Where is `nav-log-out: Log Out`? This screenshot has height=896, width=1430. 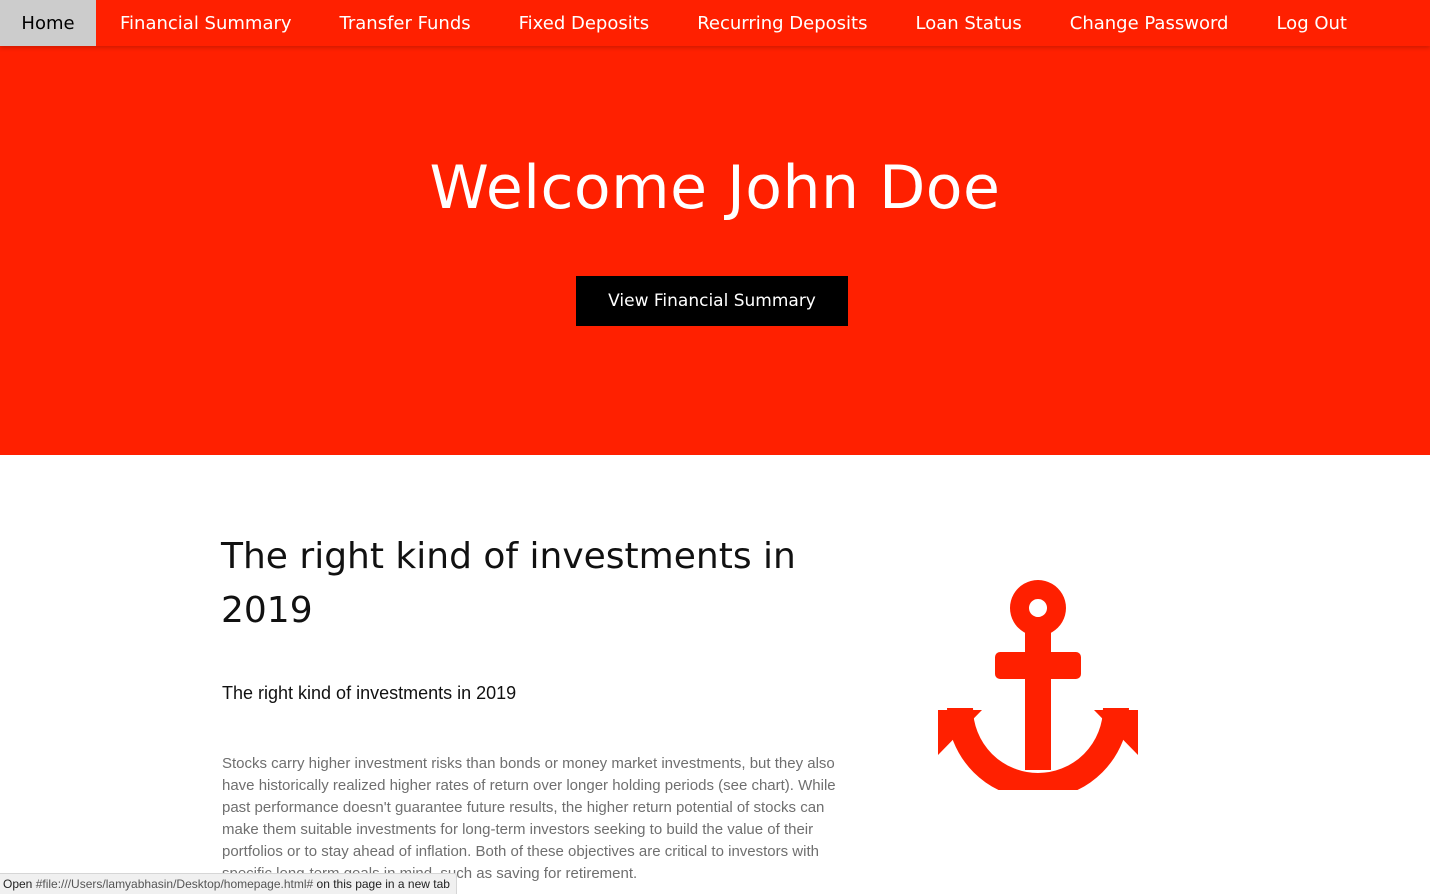
nav-log-out: Log Out is located at coordinates (1311, 23).